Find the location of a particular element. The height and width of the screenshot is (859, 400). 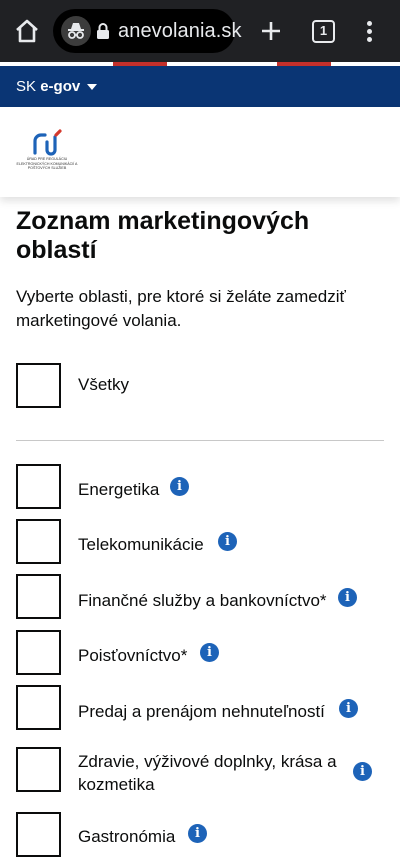

checkbox-row-poistovnictvo: Poisťovníctvo* i is located at coordinates (201, 652).